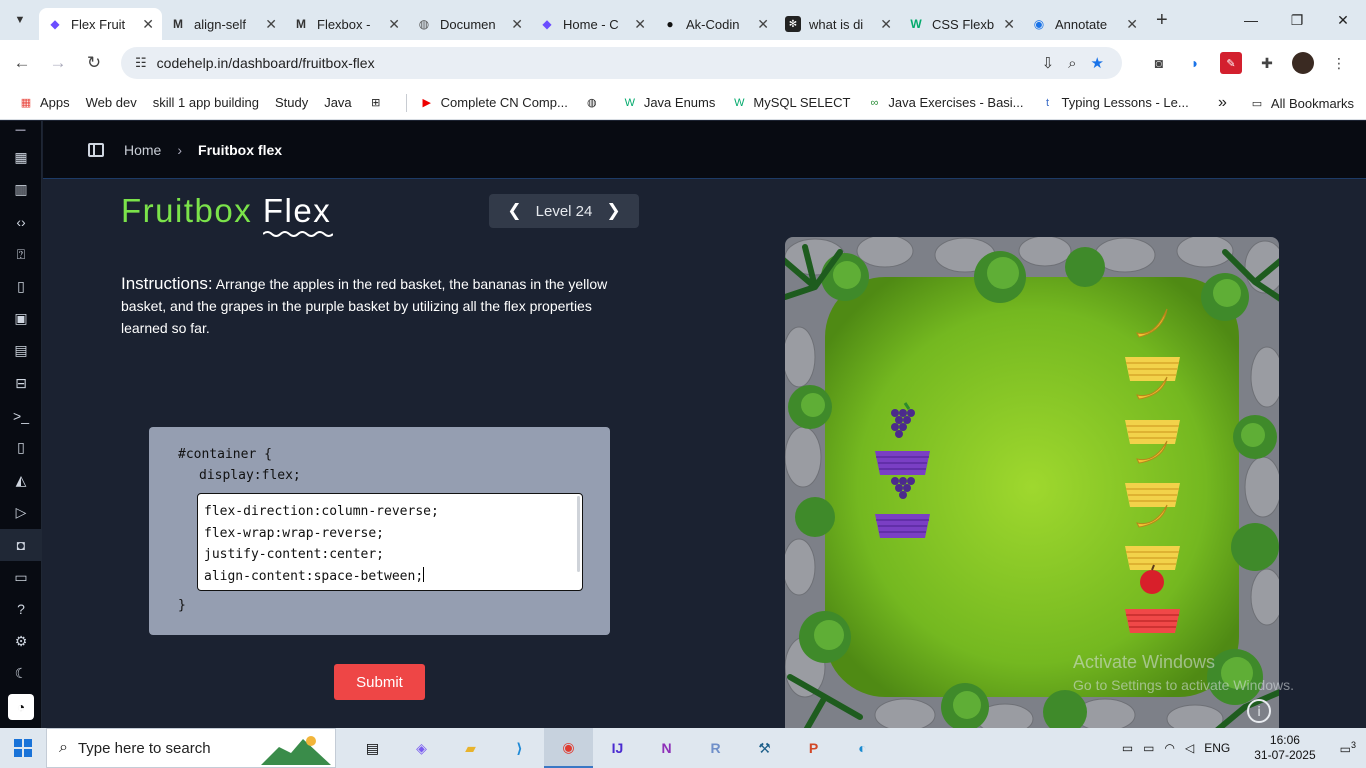 The image size is (1366, 768). What do you see at coordinates (1251, 20) in the screenshot?
I see `minimize-button: —` at bounding box center [1251, 20].